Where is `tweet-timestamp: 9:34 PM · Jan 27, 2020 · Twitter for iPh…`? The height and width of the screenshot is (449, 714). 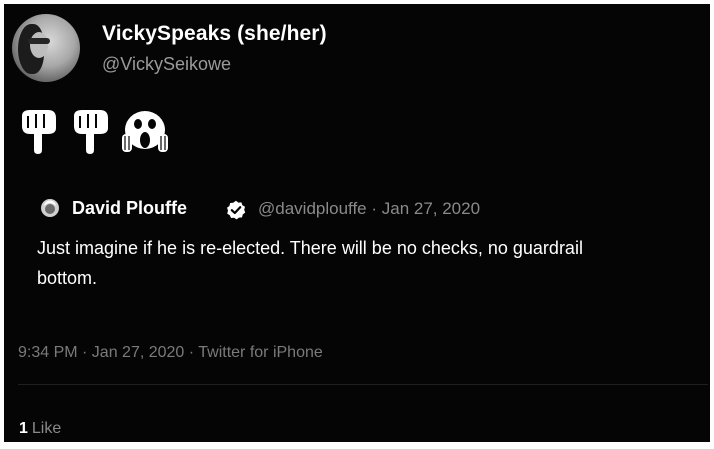
tweet-timestamp: 9:34 PM · Jan 27, 2020 · Twitter for iPh… is located at coordinates (170, 353).